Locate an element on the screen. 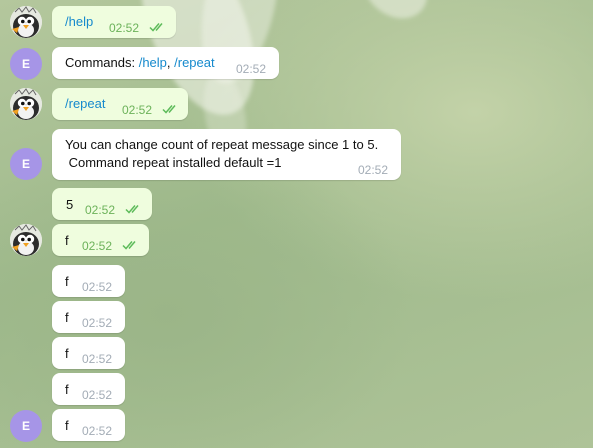 The width and height of the screenshot is (593, 448). message-line: Command repeat installed default =1 is located at coordinates (173, 162).